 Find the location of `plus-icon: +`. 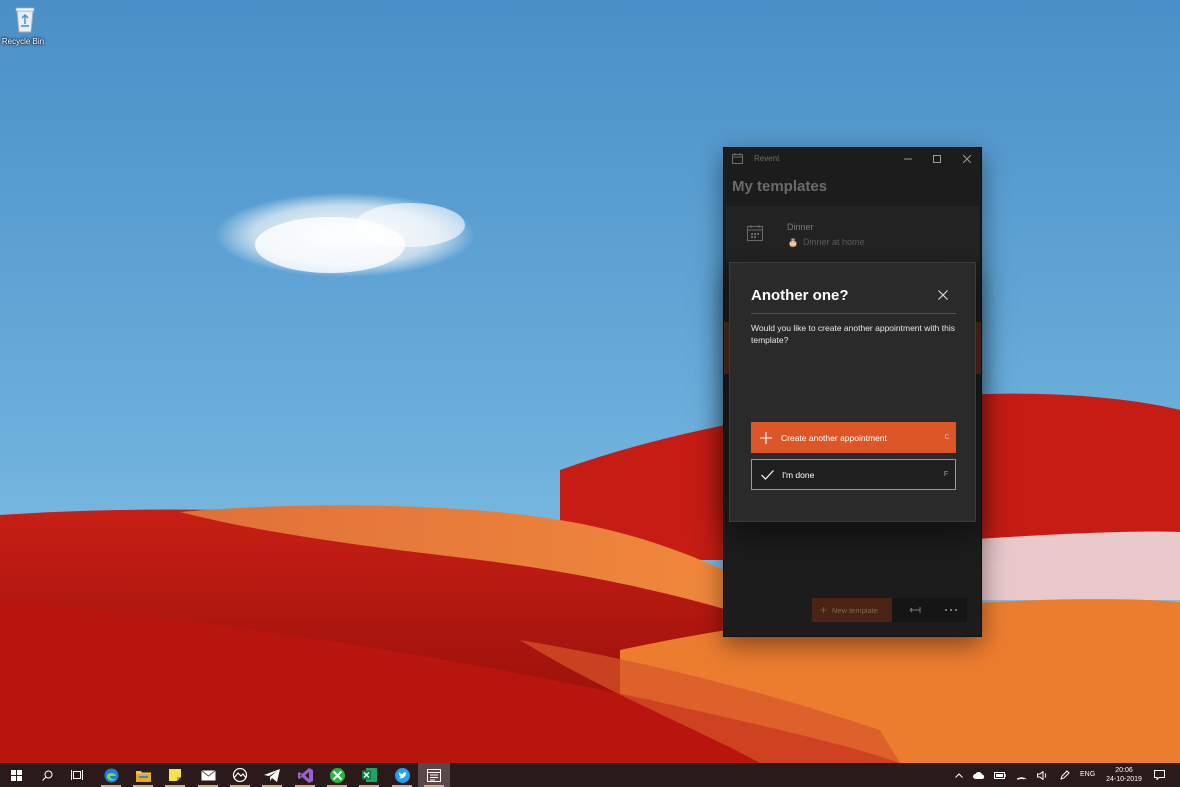

plus-icon: + is located at coordinates (824, 610).